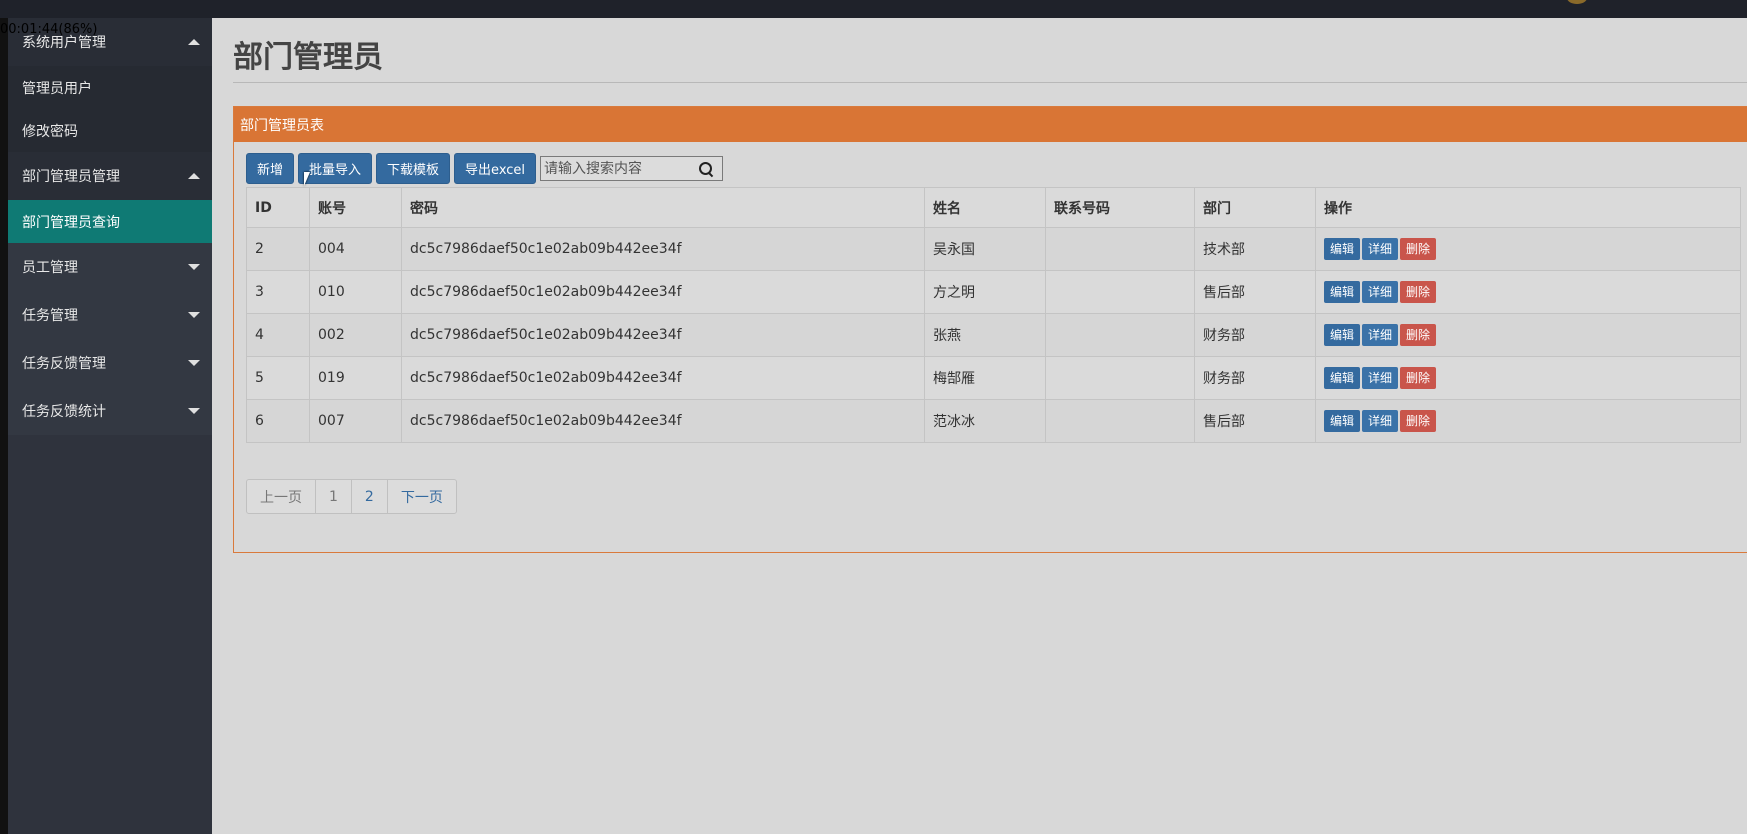 This screenshot has width=1747, height=834. Describe the element at coordinates (1577, 2) in the screenshot. I see `user-avatar` at that location.